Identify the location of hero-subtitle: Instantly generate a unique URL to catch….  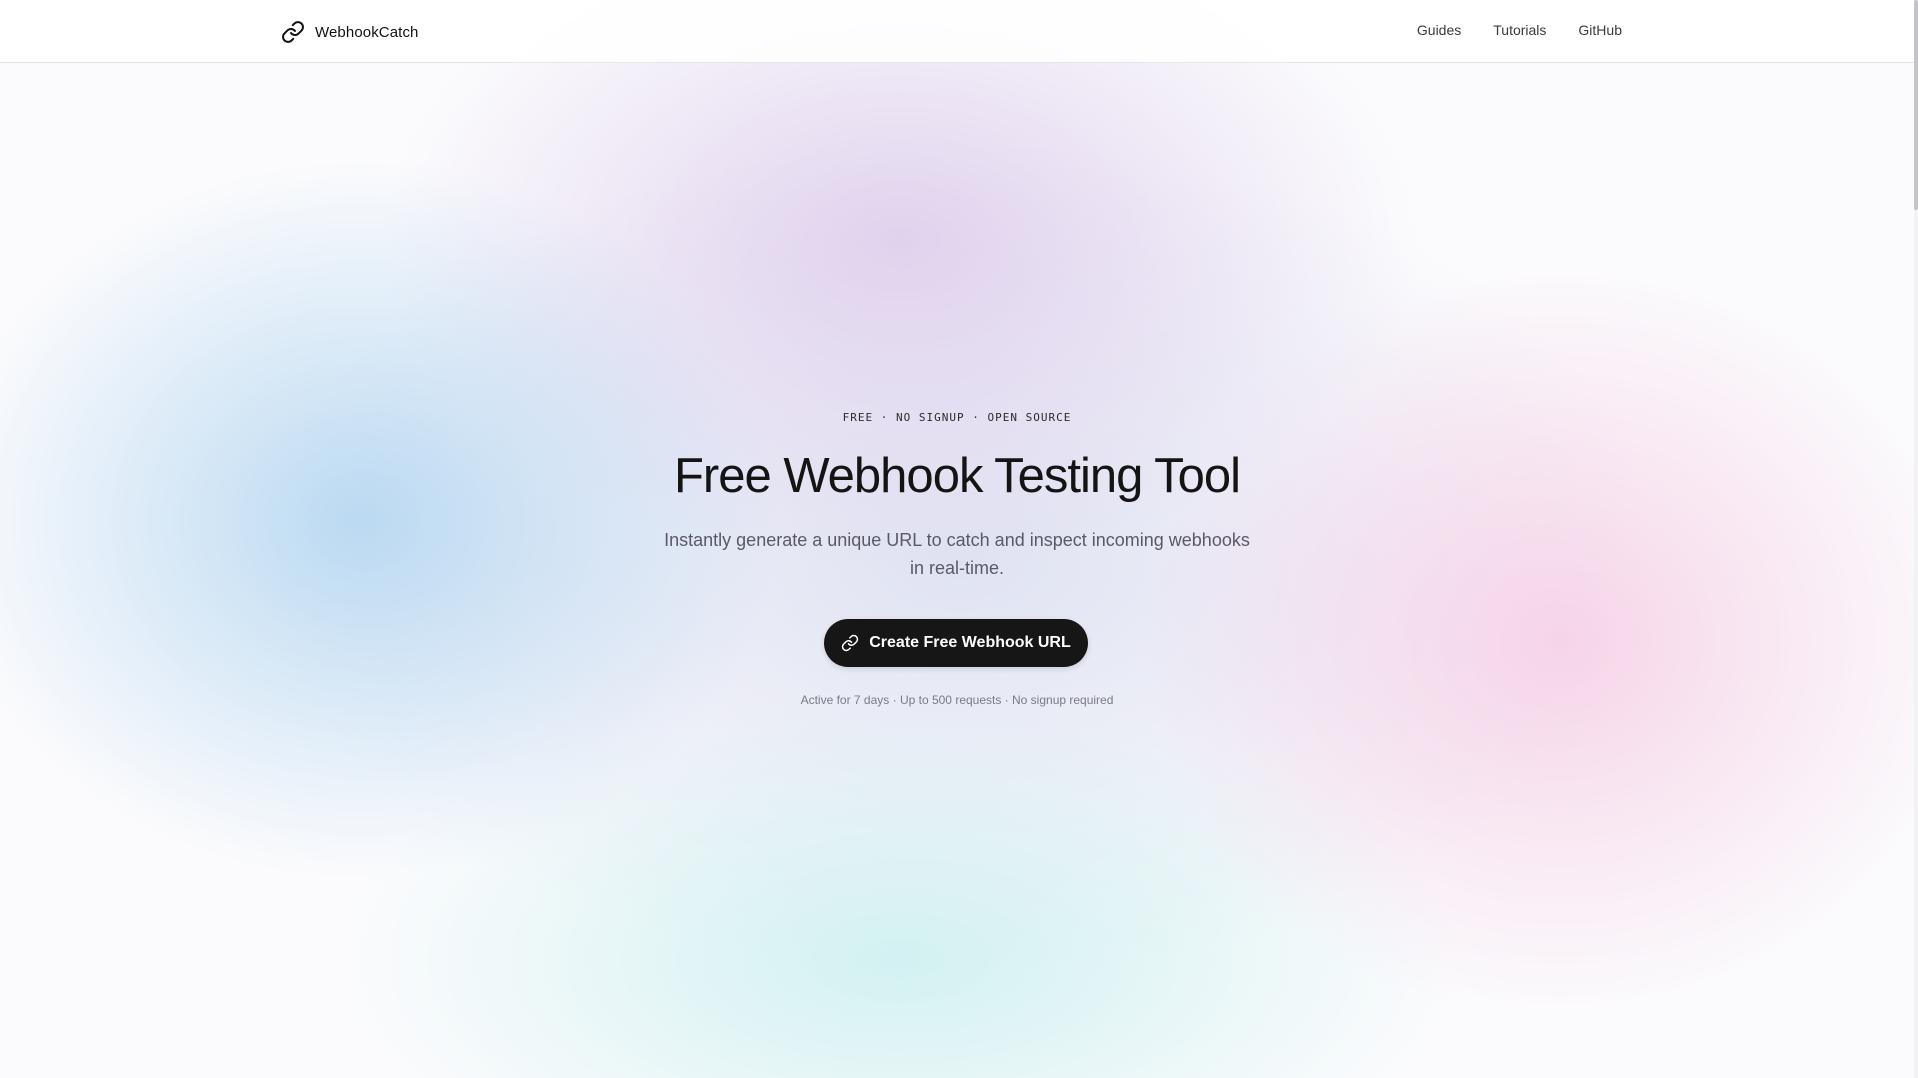
(957, 554).